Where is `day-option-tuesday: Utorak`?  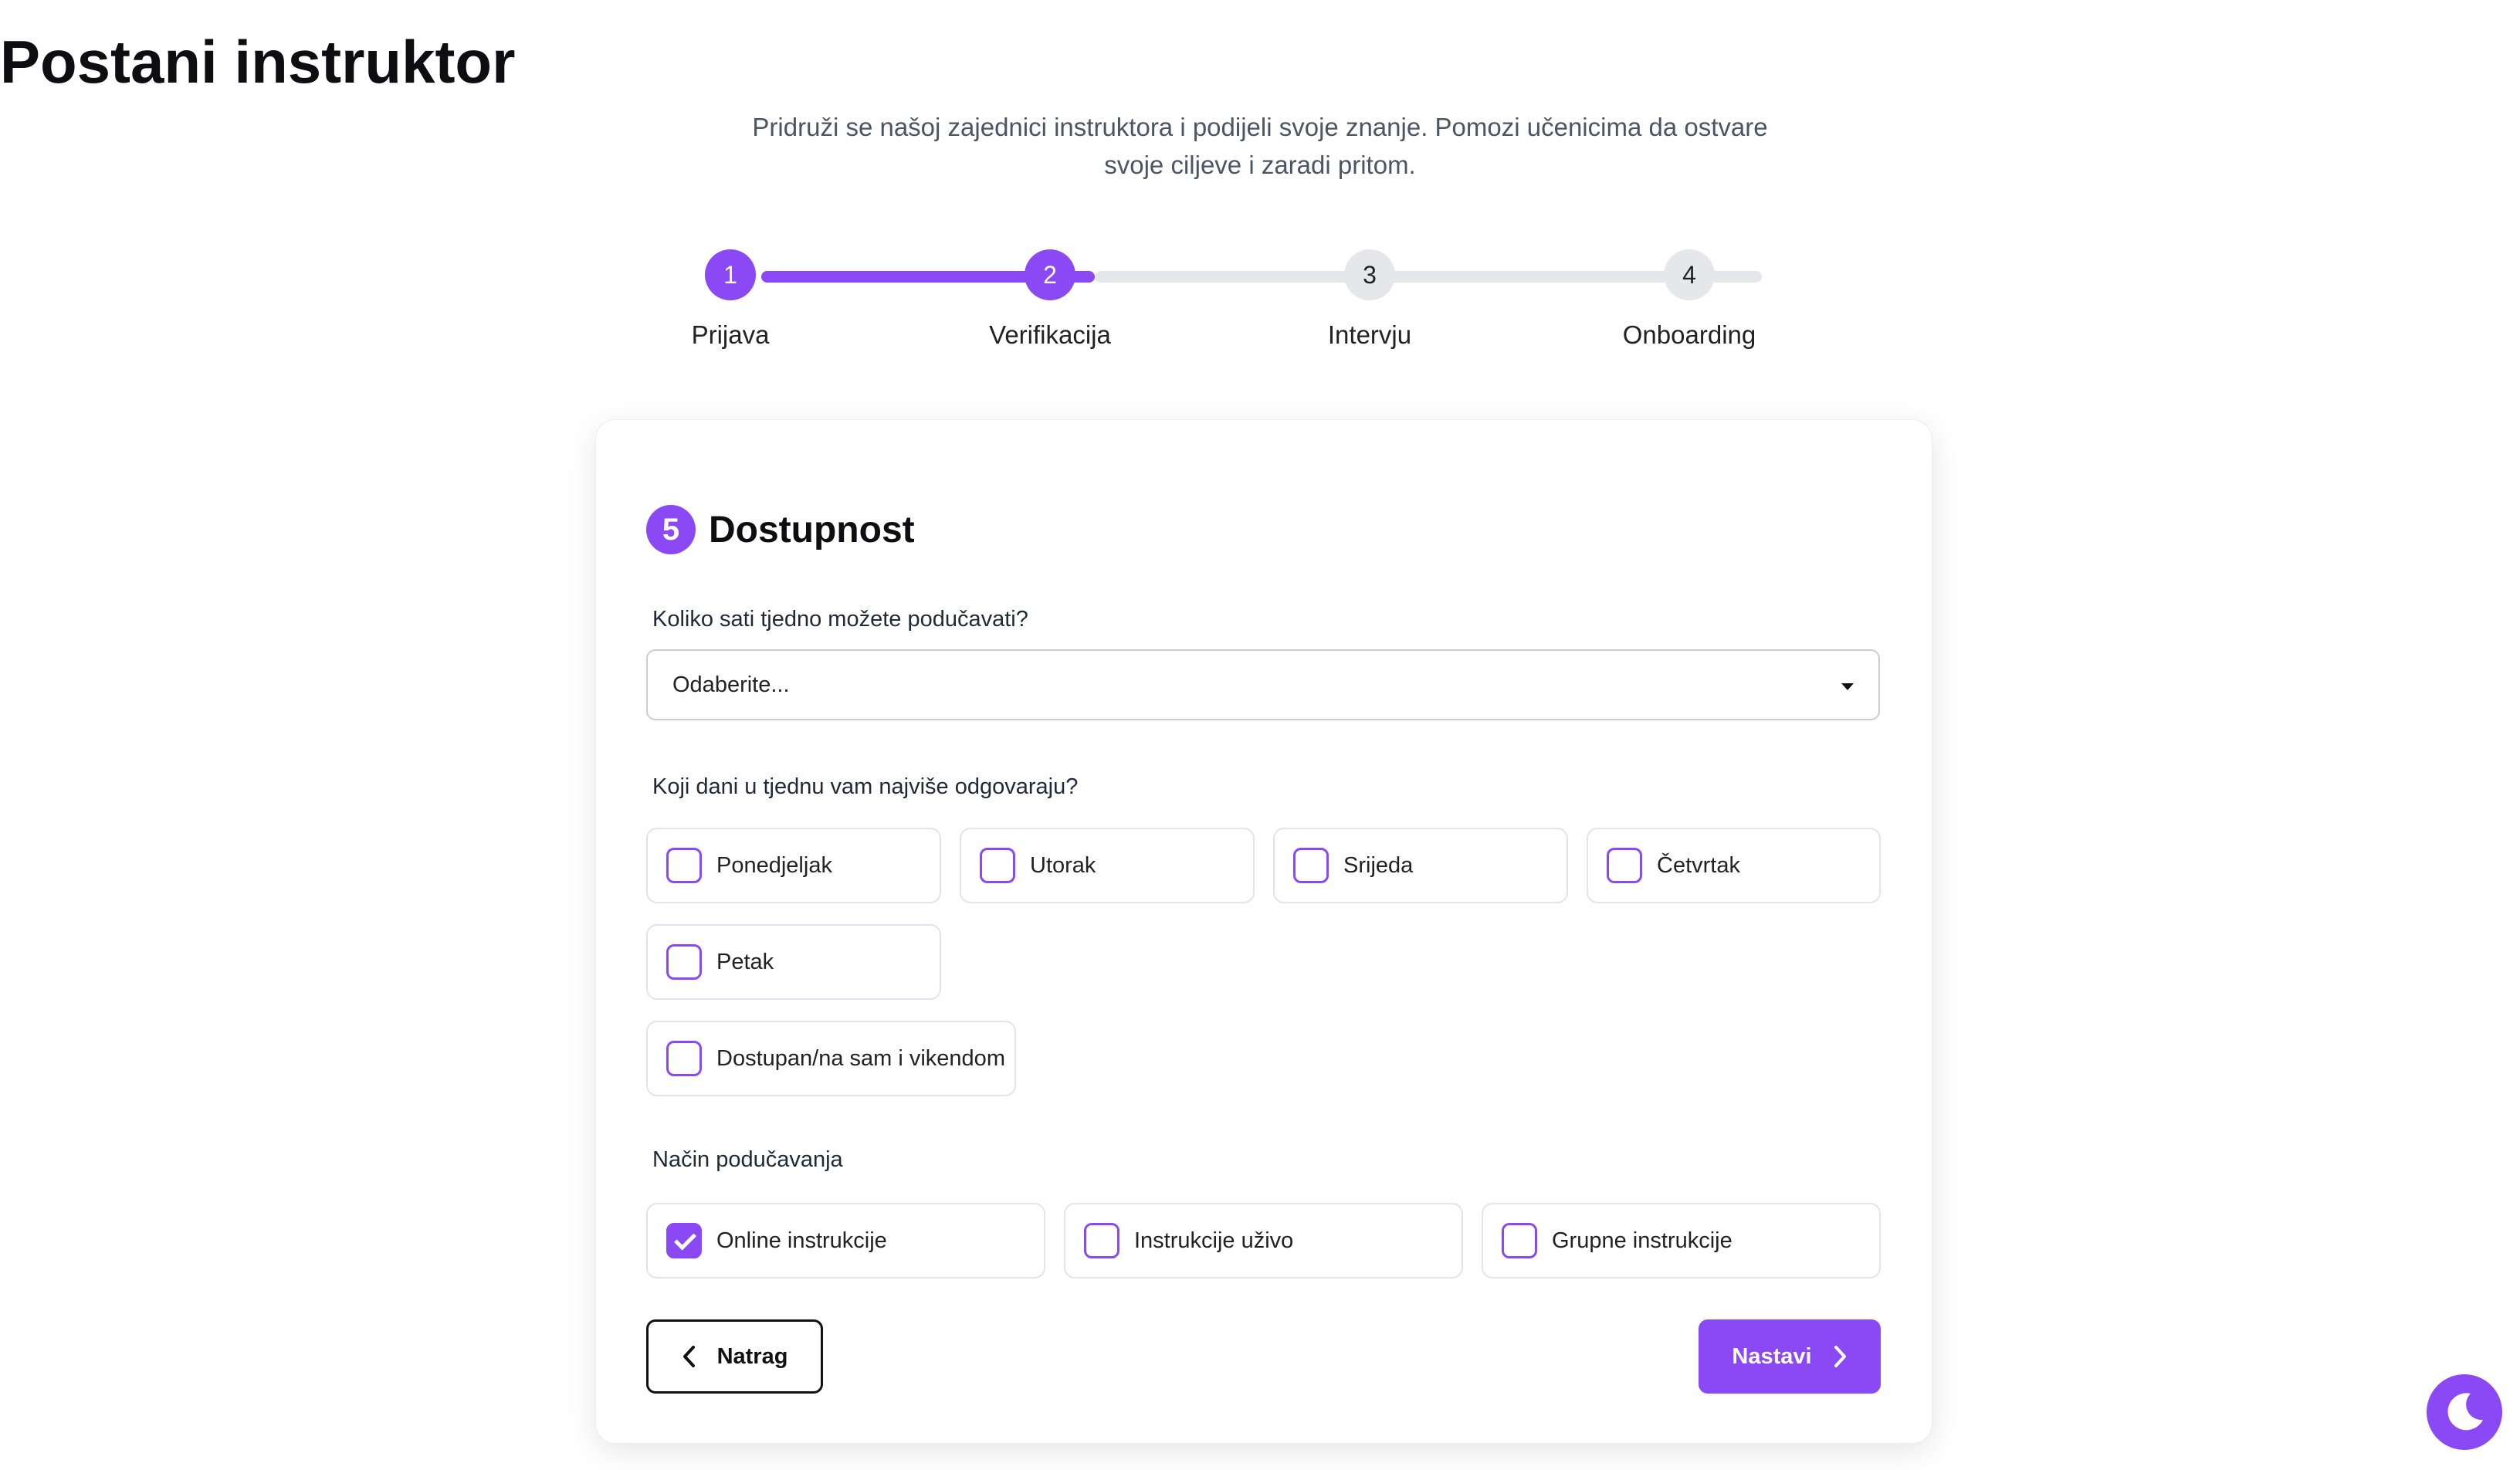
day-option-tuesday: Utorak is located at coordinates (1108, 866).